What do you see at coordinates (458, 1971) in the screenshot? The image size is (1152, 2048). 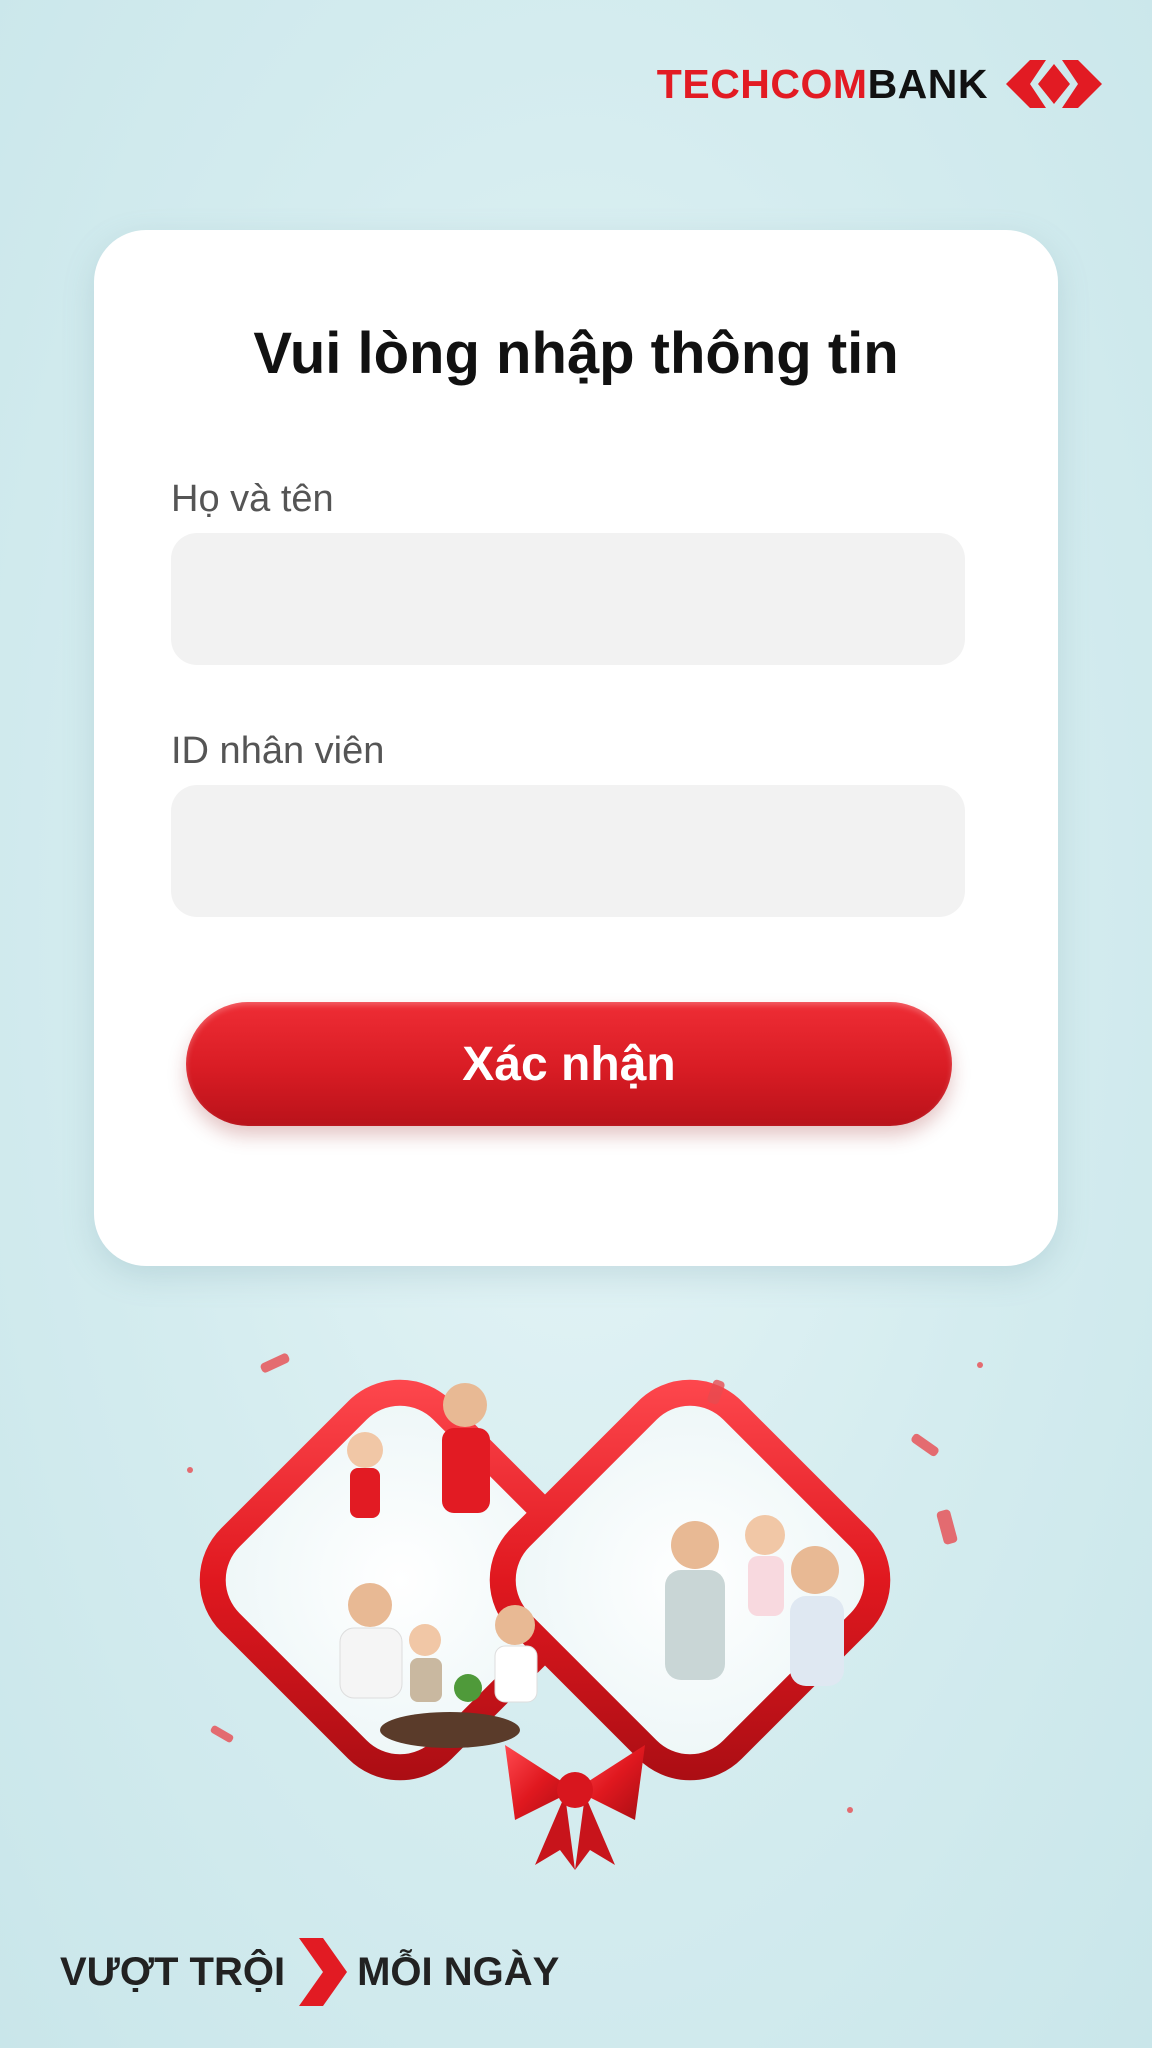 I see `slogan-right: MỖI NGÀY` at bounding box center [458, 1971].